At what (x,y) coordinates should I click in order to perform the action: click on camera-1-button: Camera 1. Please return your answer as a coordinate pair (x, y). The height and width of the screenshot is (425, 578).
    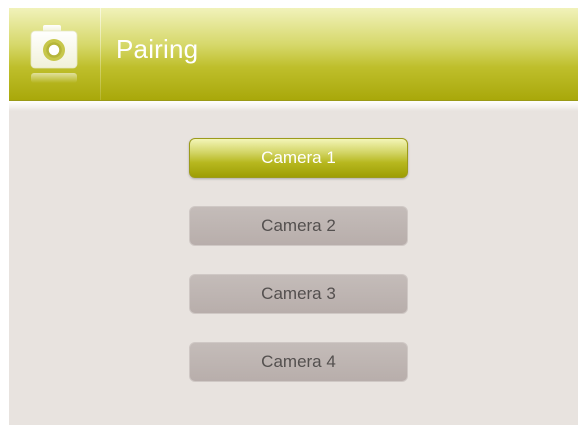
    Looking at the image, I should click on (298, 158).